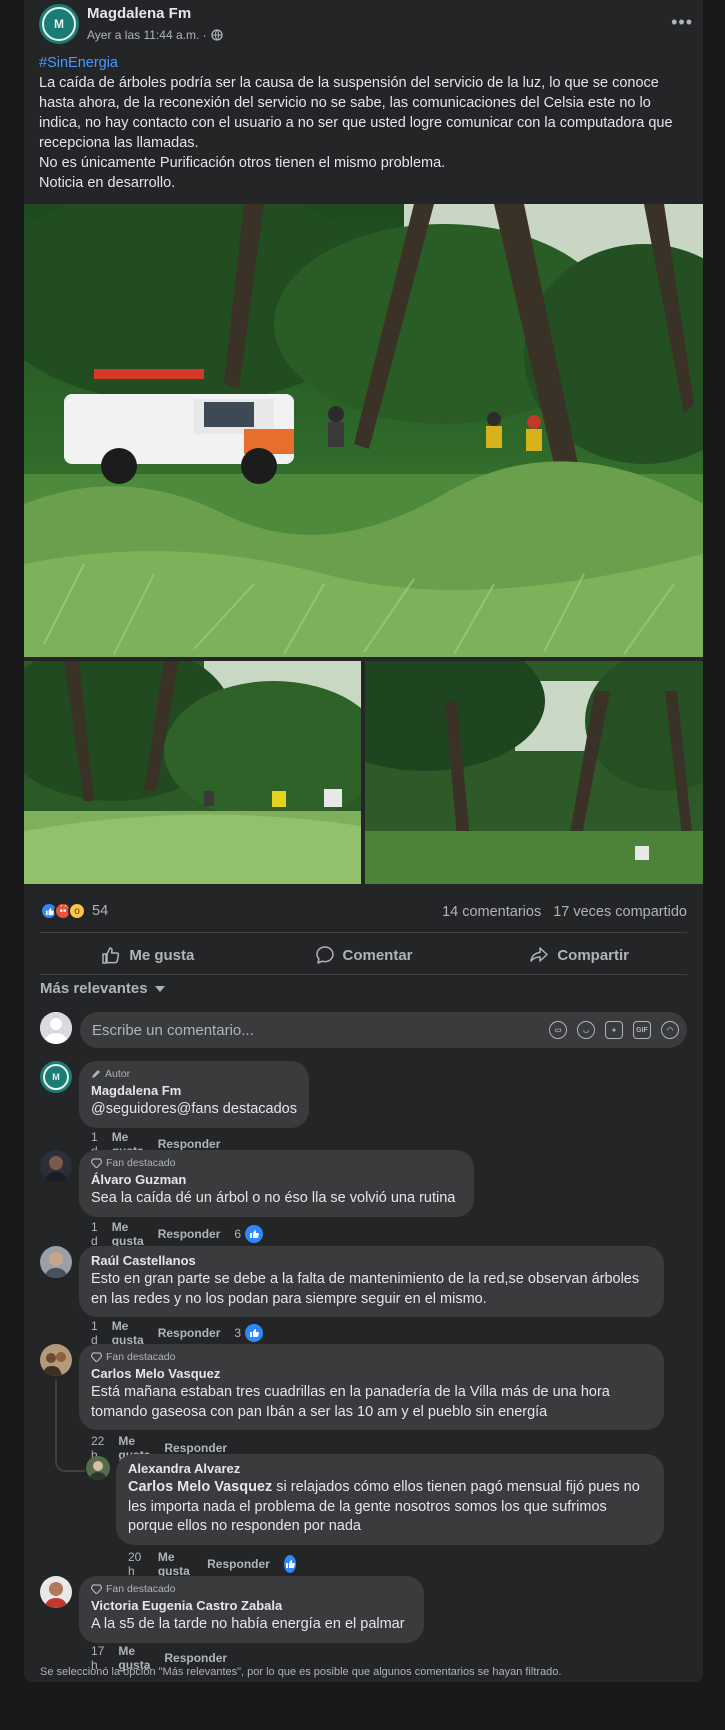 The width and height of the screenshot is (725, 1730). I want to click on camera-icon: ●, so click(614, 1030).